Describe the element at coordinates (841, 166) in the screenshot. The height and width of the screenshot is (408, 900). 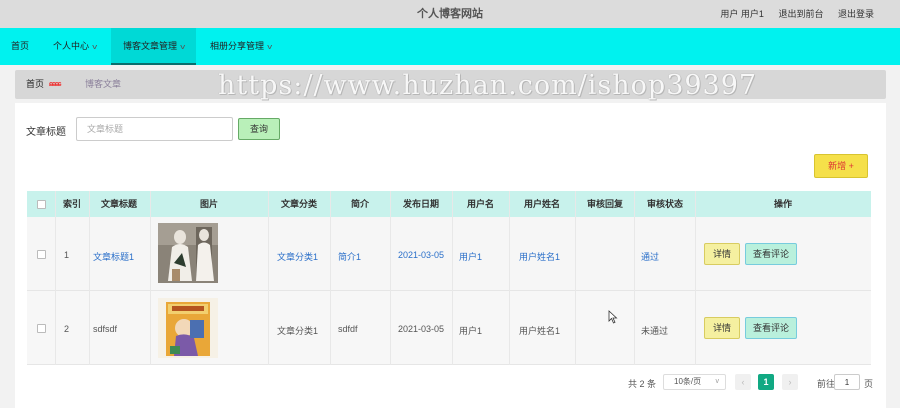
I see `add-button: 新增 +` at that location.